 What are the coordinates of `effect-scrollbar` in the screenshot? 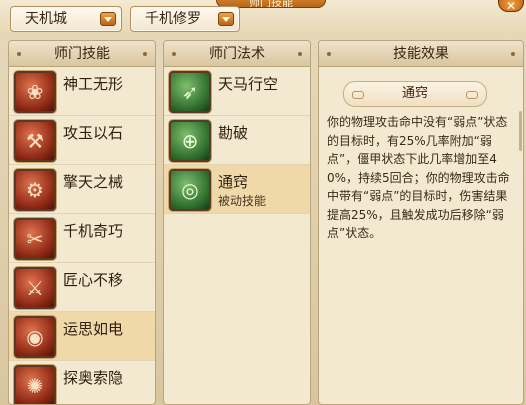 It's located at (520, 131).